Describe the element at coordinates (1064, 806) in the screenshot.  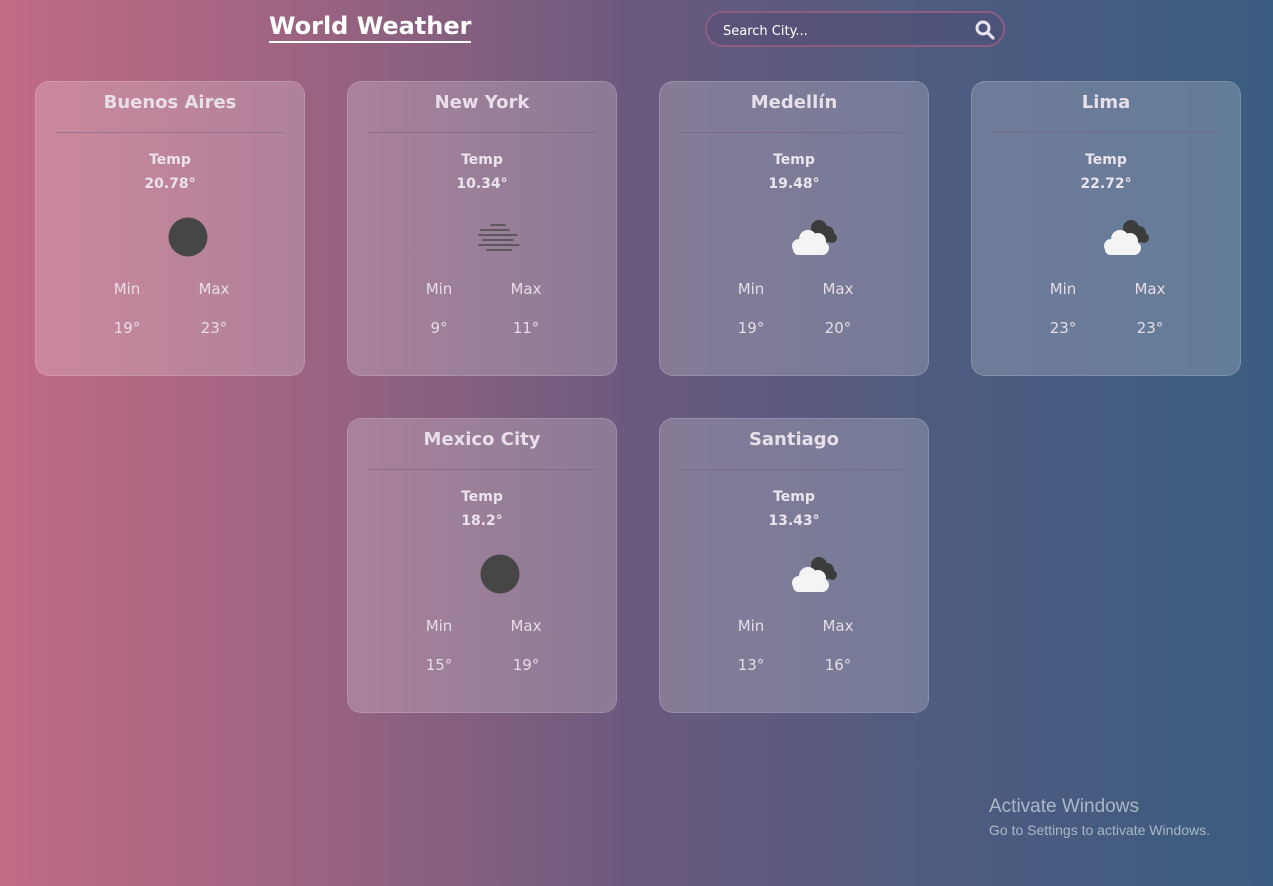
I see `watermark-title: Activate Windows` at that location.